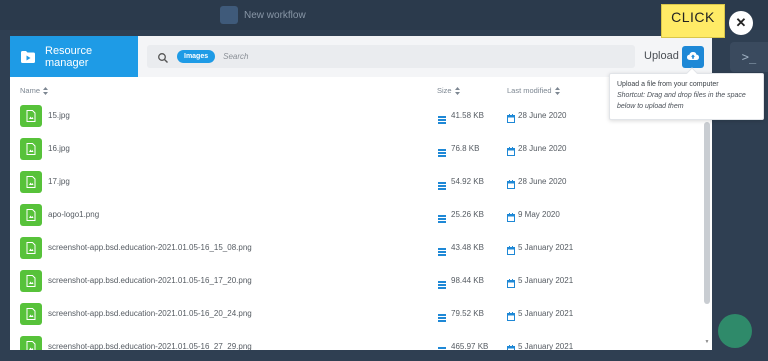  What do you see at coordinates (28, 56) in the screenshot?
I see `folder-play-icon` at bounding box center [28, 56].